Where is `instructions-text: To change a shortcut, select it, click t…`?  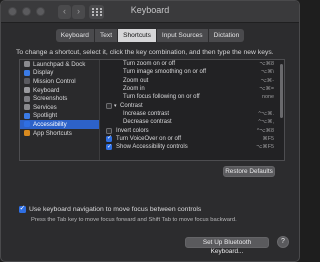
instructions-text: To change a shortcut, select it, click t… is located at coordinates (145, 52).